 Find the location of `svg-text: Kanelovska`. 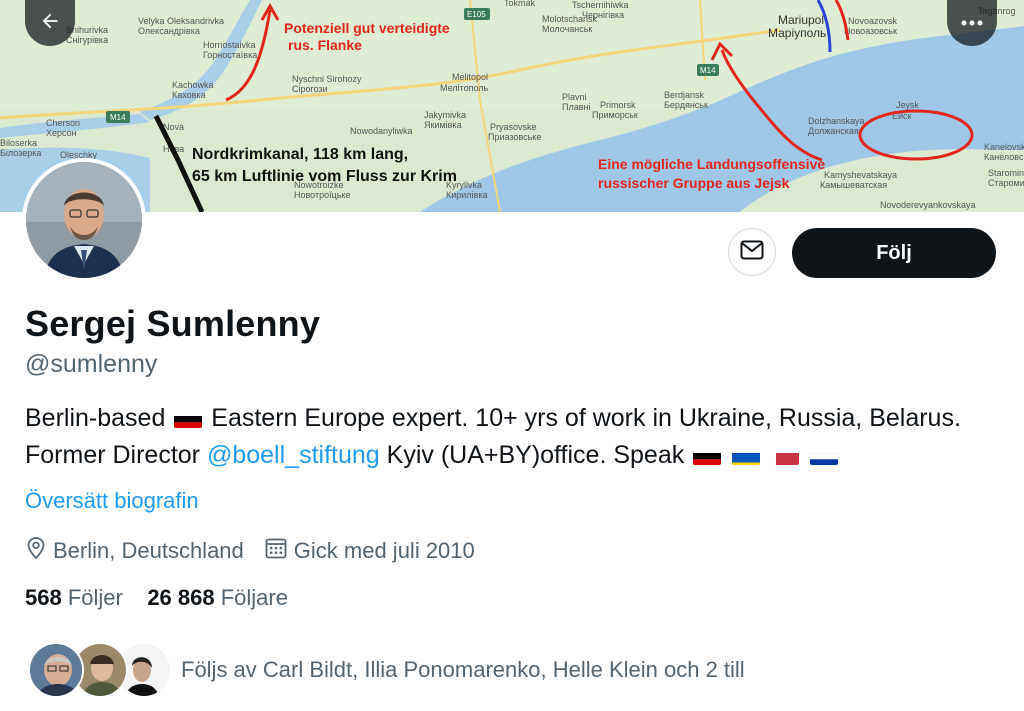

svg-text: Kanelovska is located at coordinates (1004, 147).